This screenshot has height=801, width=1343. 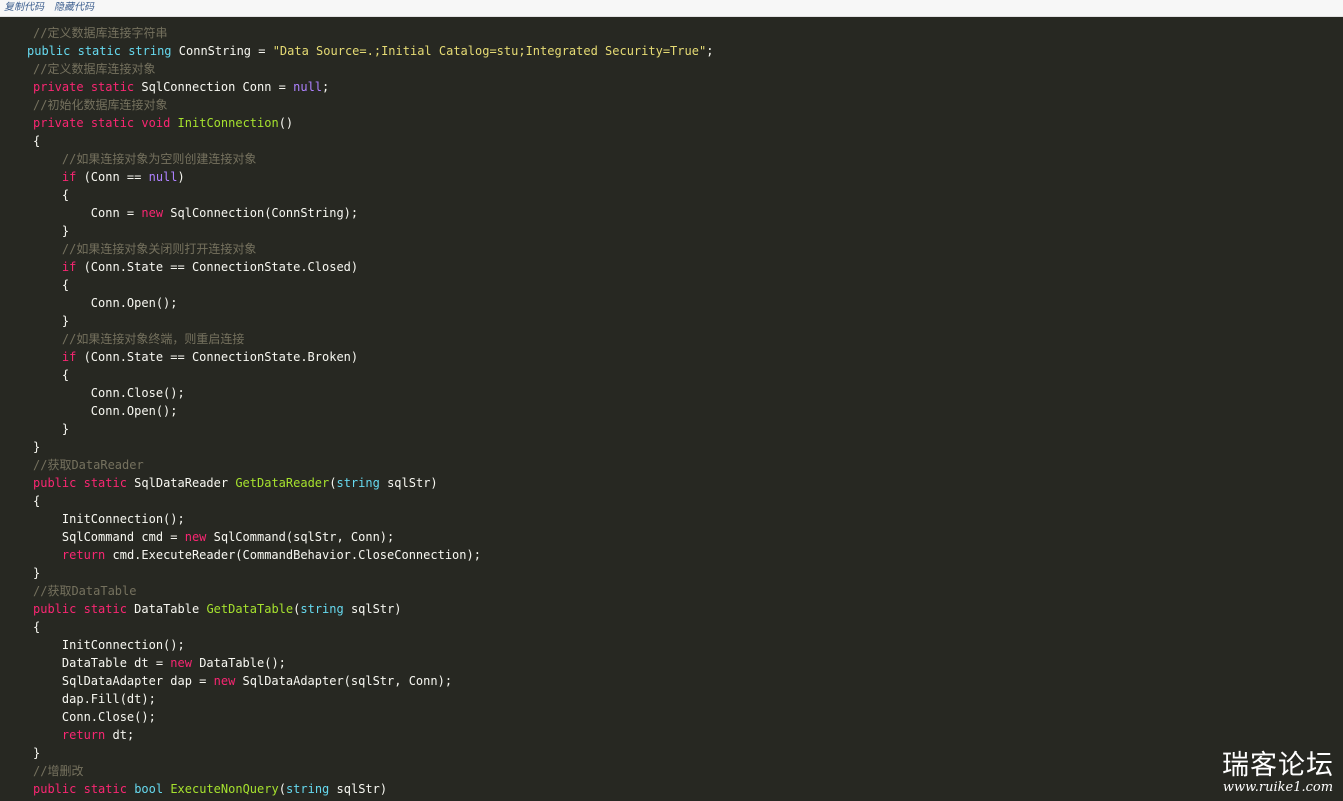 I want to click on code-token: //如果连接对象终端，则重启连接, so click(x=153, y=339).